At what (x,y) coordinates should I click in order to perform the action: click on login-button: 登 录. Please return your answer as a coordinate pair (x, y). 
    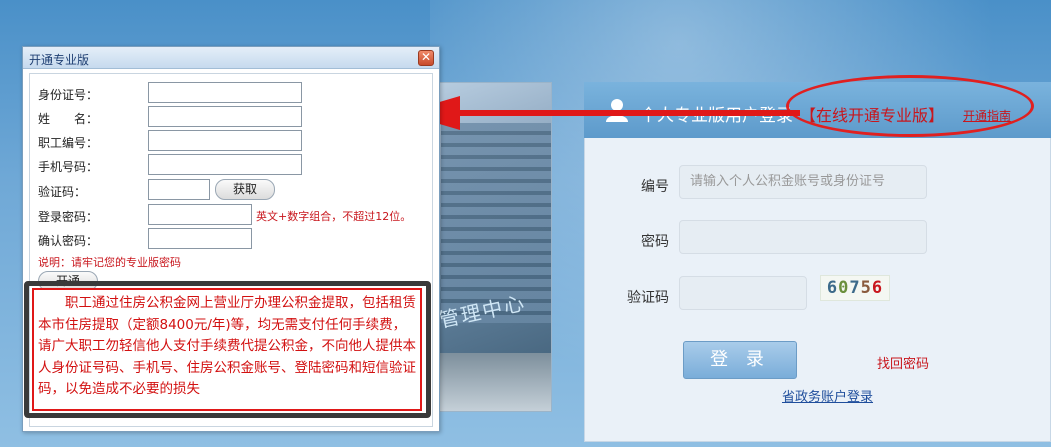
    Looking at the image, I should click on (740, 360).